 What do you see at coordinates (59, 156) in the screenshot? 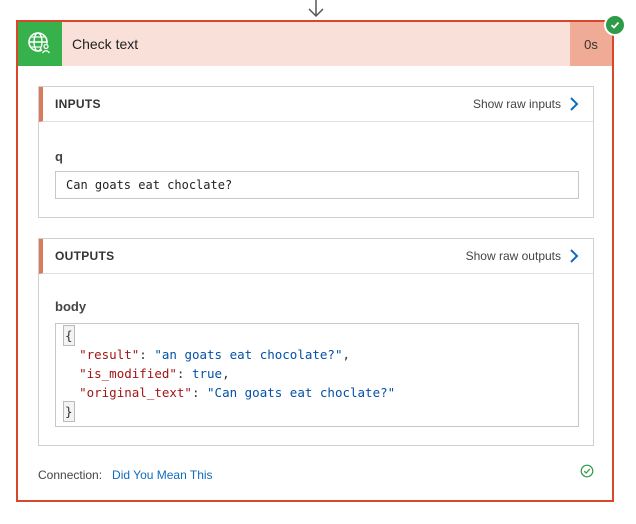
I see `input-field-label: q` at bounding box center [59, 156].